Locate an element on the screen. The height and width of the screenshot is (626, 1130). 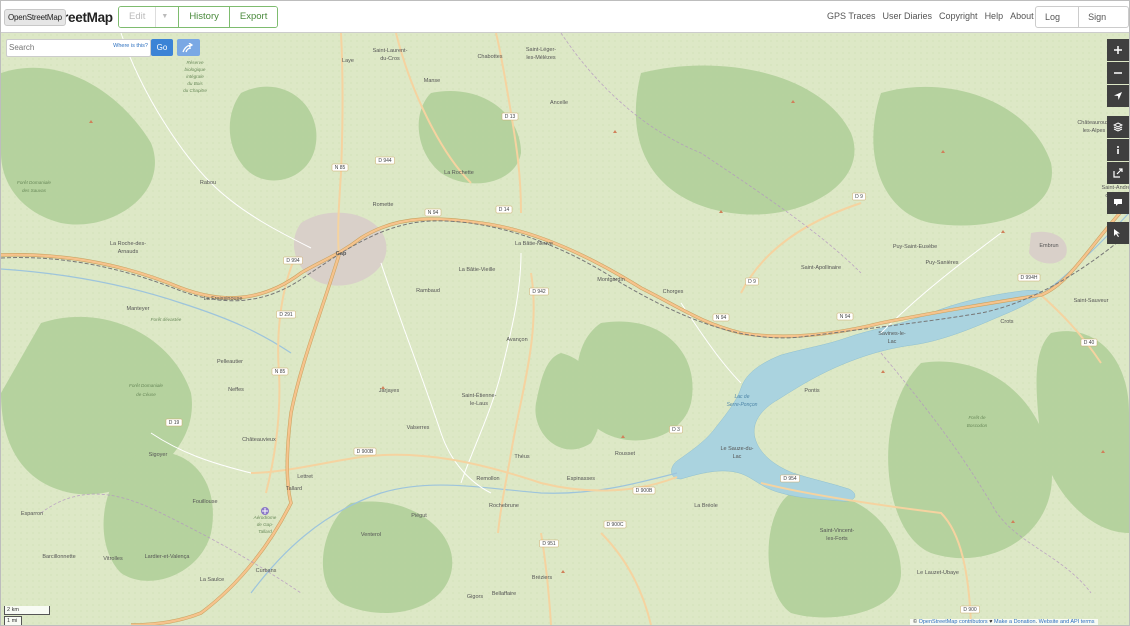
place-label: Fouillouse is located at coordinates (204, 502).